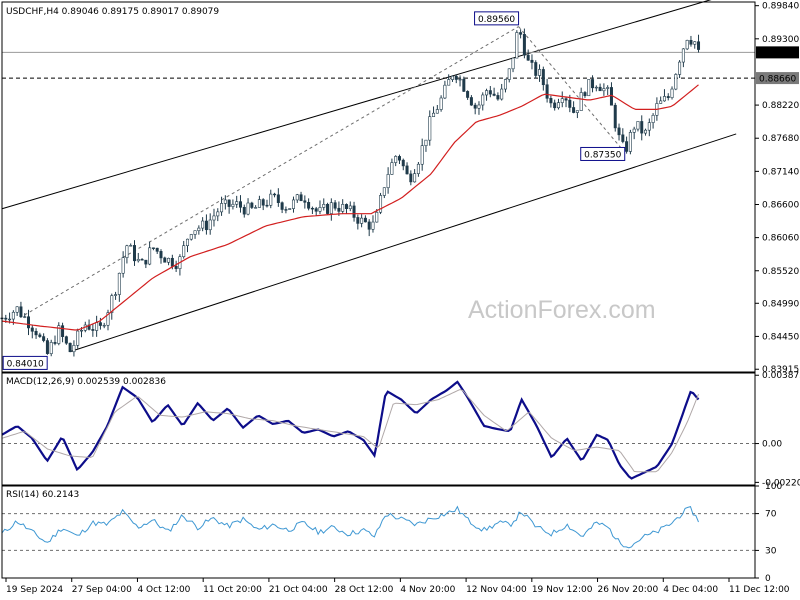 This screenshot has height=600, width=800. I want to click on macd-line, so click(350, 430).